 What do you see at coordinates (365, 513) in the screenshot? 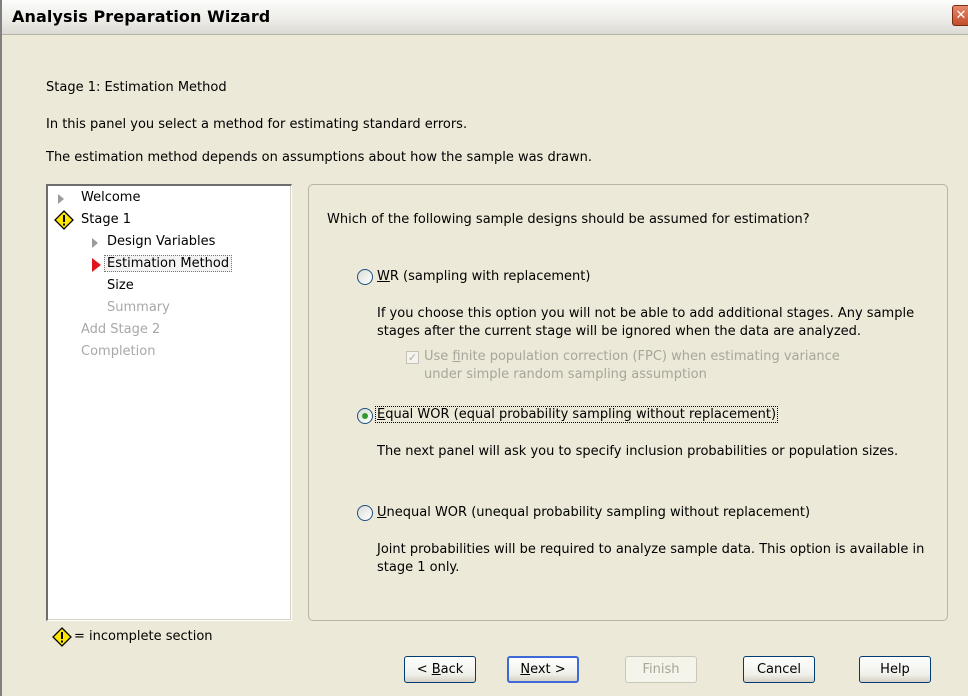
I see `radio-unequal-wor` at bounding box center [365, 513].